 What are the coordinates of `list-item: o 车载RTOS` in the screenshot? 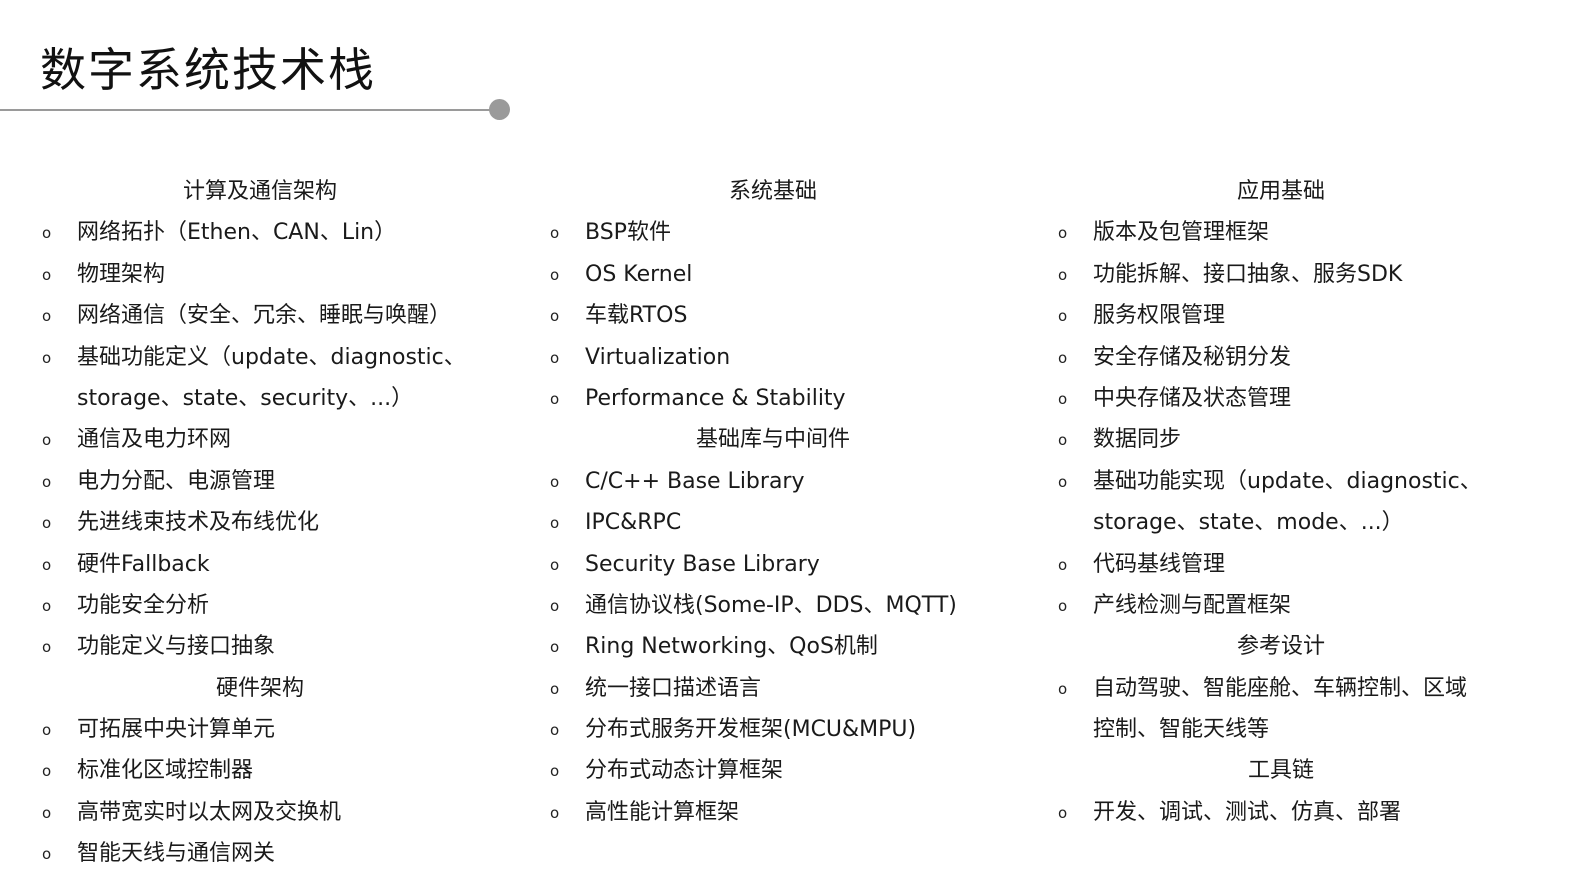 It's located at (773, 315).